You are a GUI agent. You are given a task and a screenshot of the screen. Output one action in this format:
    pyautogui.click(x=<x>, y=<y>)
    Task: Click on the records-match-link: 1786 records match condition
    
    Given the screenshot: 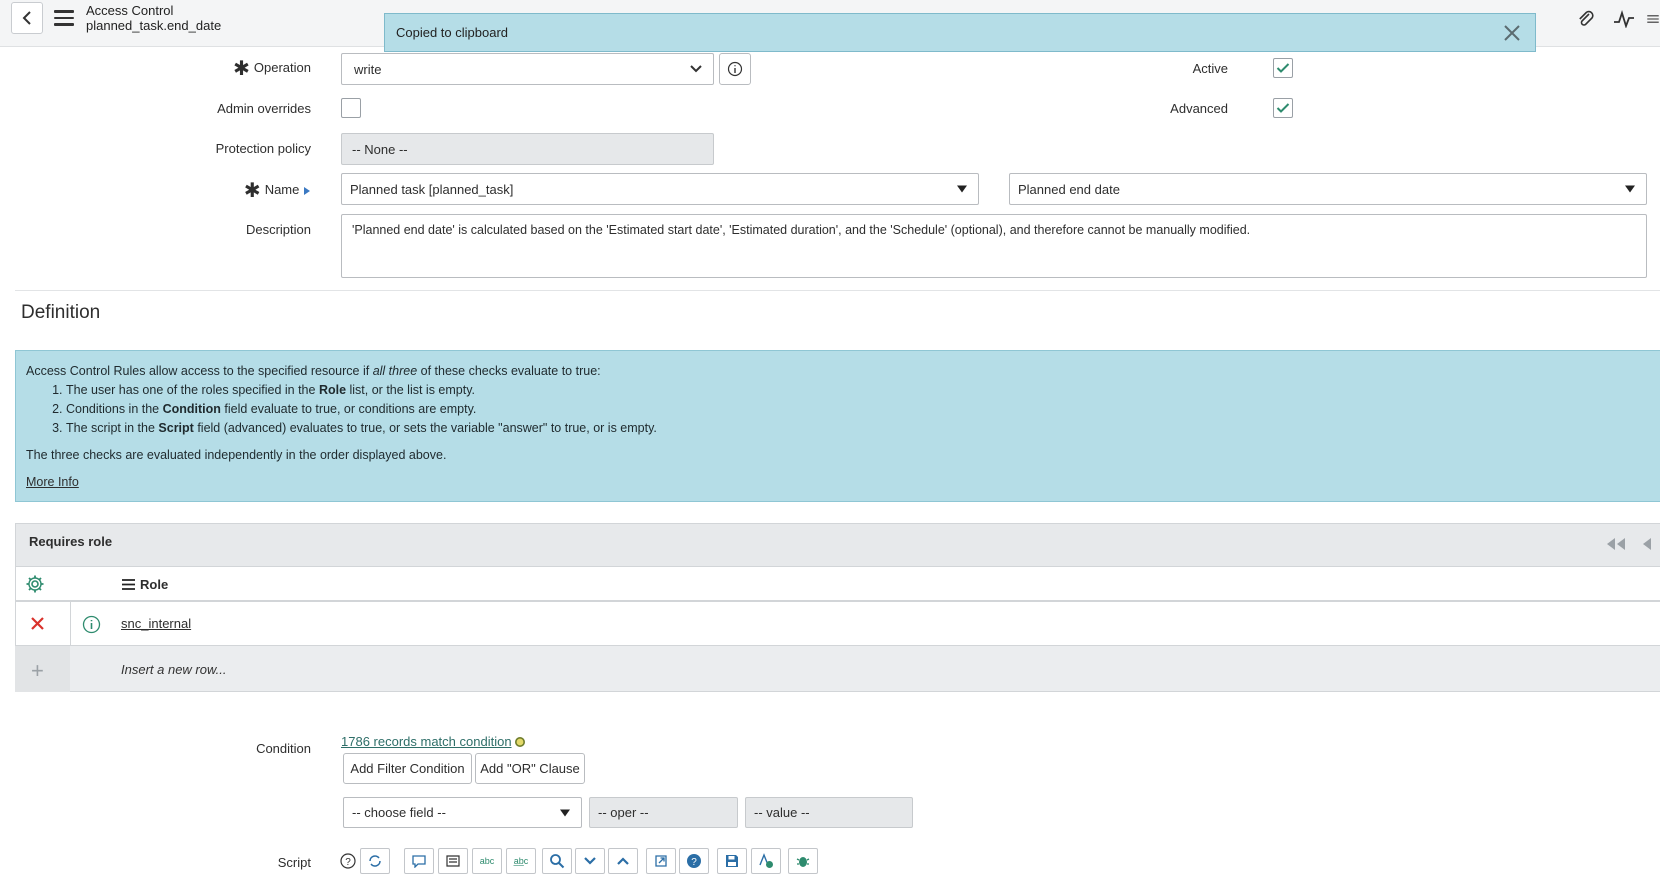 What is the action you would take?
    pyautogui.click(x=426, y=741)
    